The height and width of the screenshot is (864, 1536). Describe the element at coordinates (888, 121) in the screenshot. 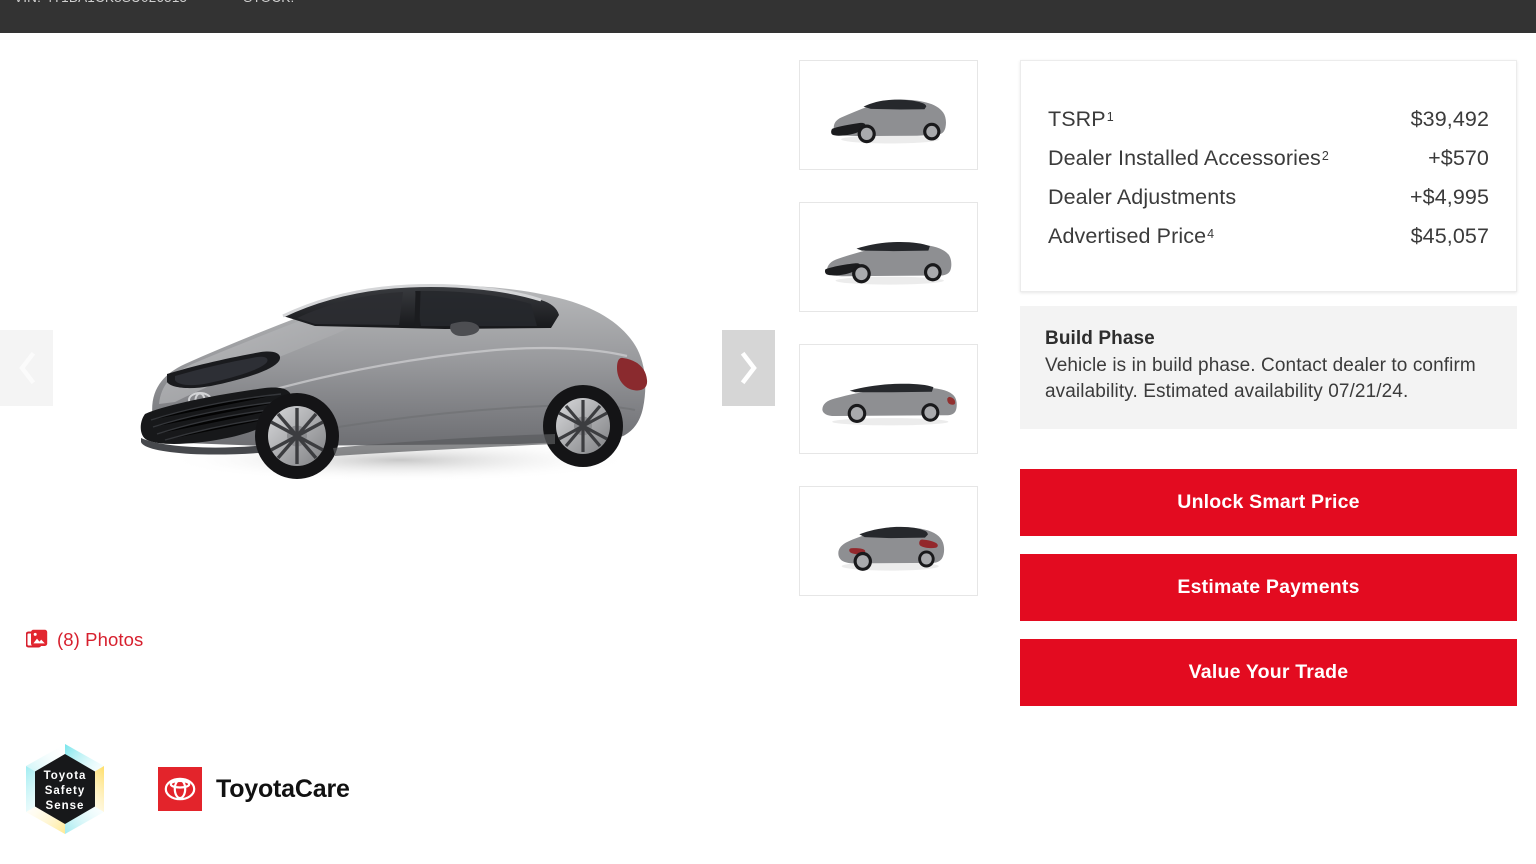

I see `camry-thumb-front-three-quarter` at that location.